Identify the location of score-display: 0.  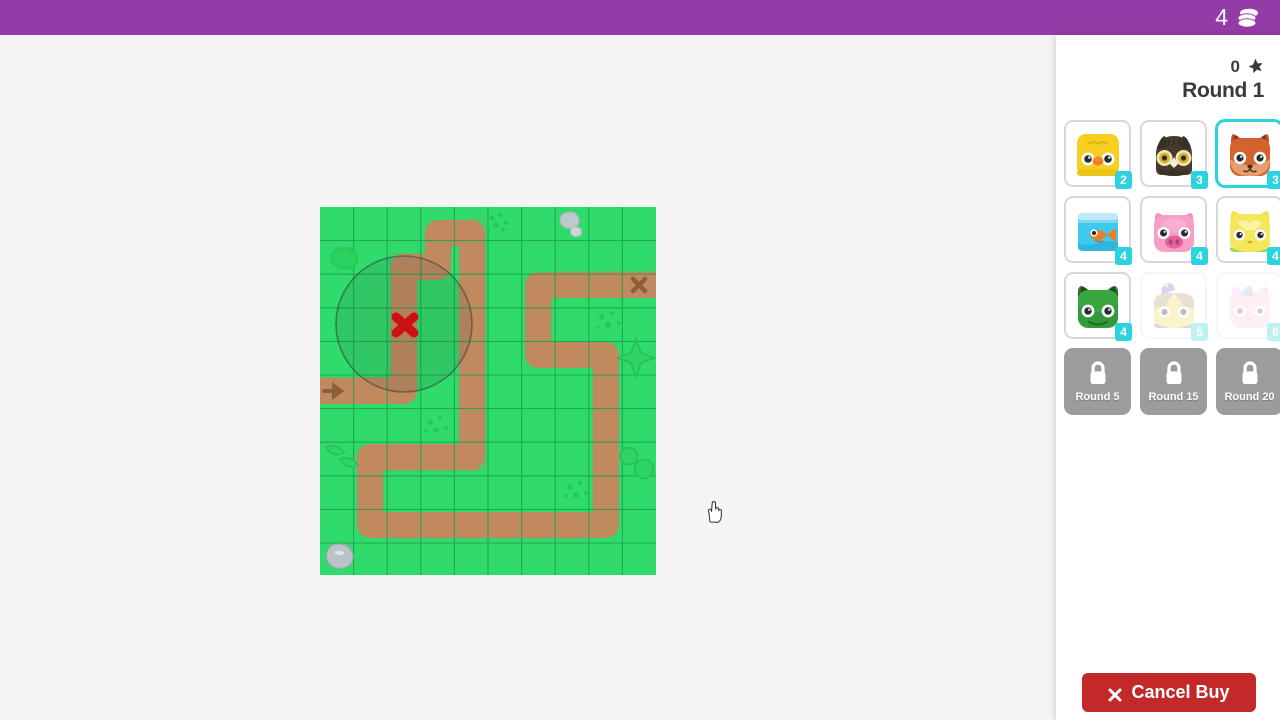
(1160, 66).